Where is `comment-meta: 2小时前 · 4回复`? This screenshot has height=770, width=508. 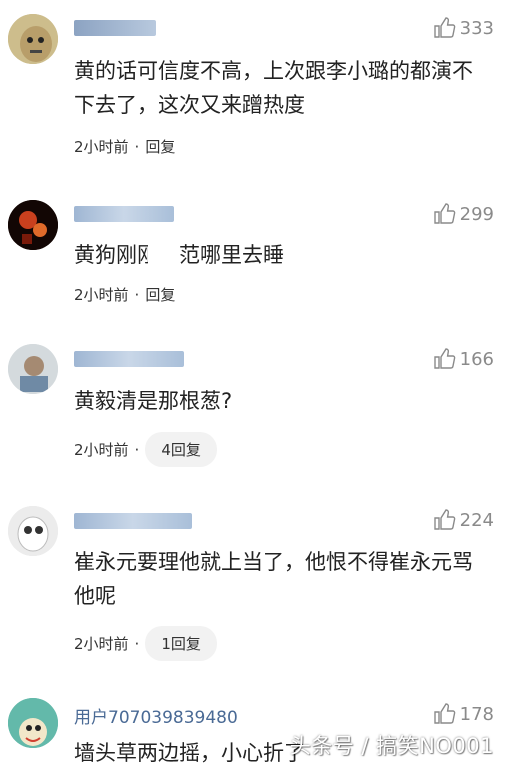
comment-meta: 2小时前 · 4回复 is located at coordinates (145, 449).